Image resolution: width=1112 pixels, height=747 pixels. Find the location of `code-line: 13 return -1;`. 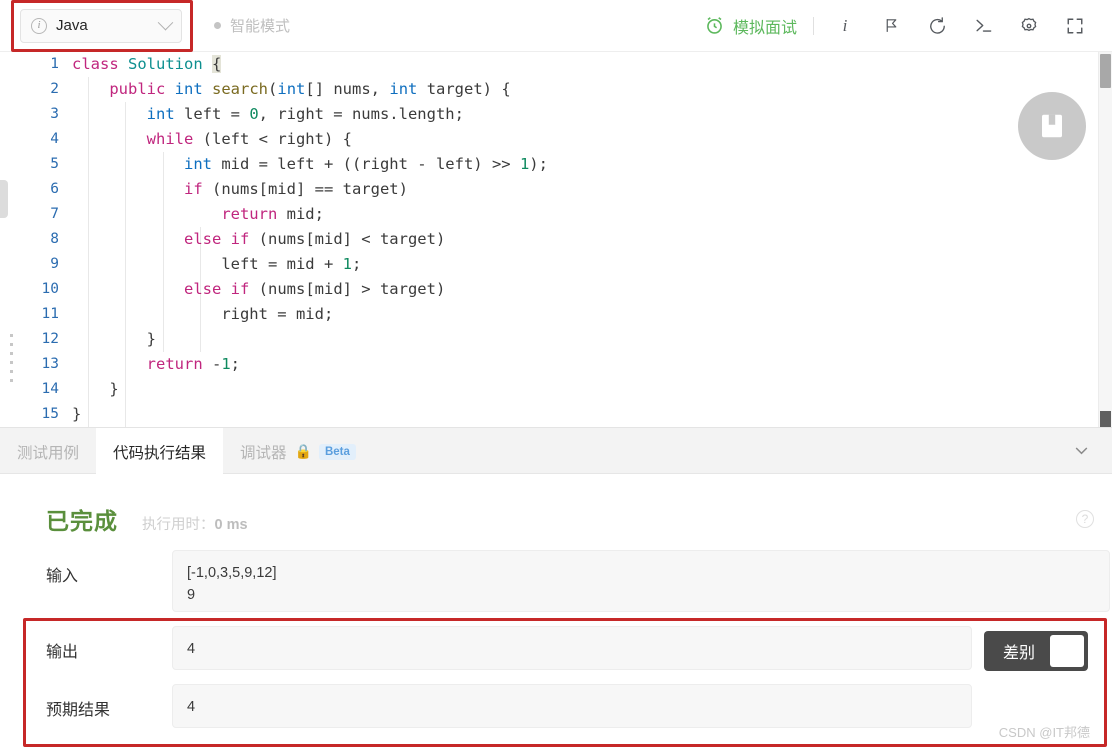

code-line: 13 return -1; is located at coordinates (548, 364).